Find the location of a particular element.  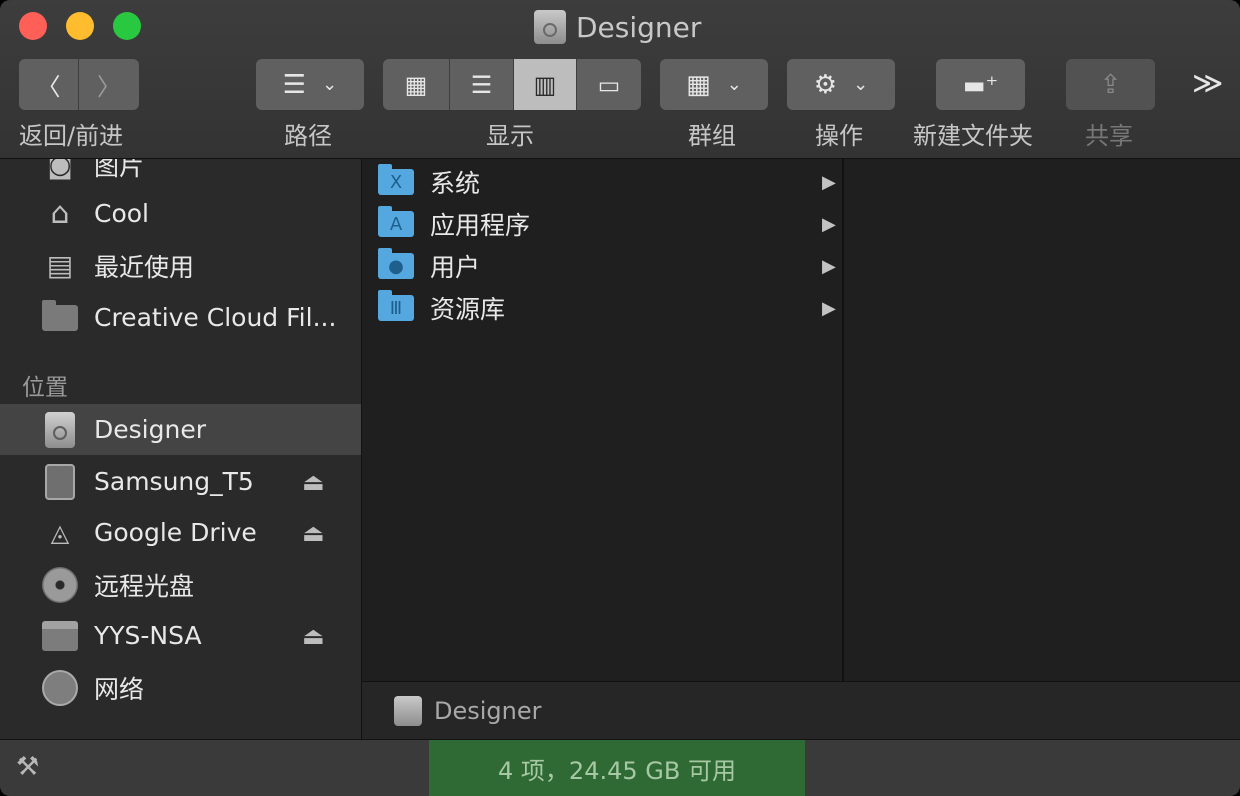

network-icon is located at coordinates (60, 687).